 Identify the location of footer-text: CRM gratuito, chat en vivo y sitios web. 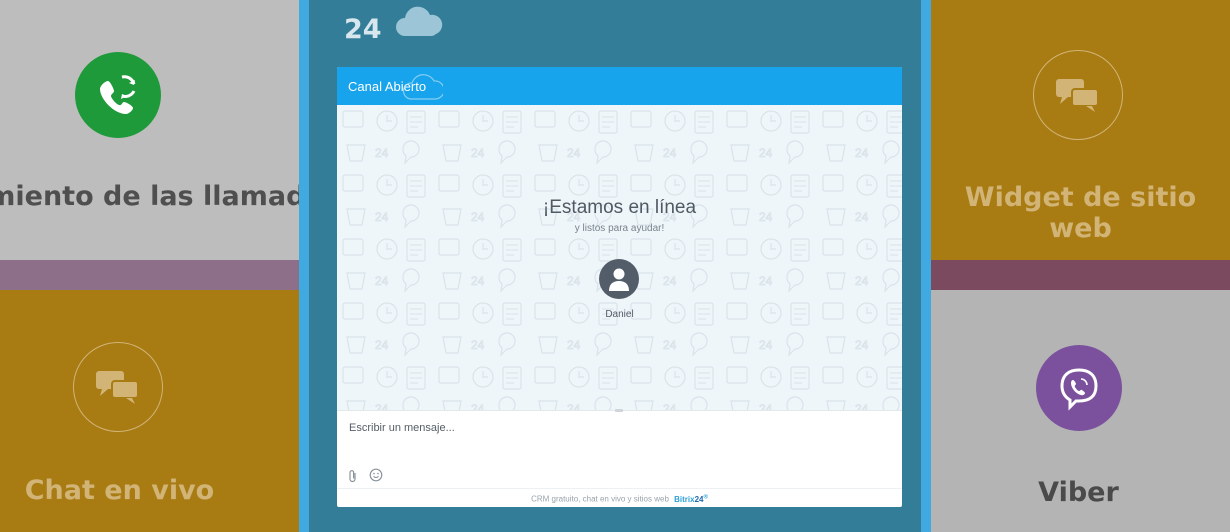
(600, 499).